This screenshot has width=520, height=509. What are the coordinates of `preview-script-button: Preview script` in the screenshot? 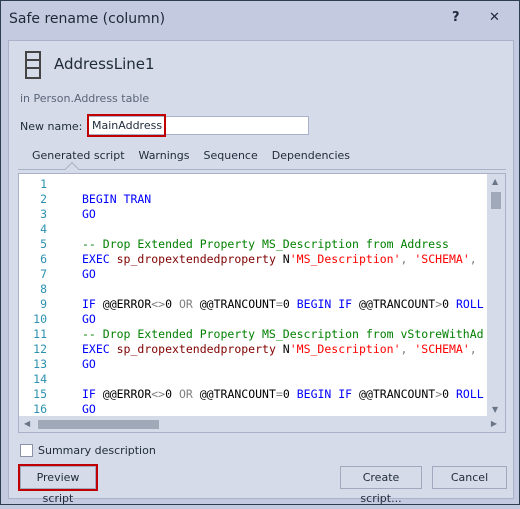 It's located at (58, 485).